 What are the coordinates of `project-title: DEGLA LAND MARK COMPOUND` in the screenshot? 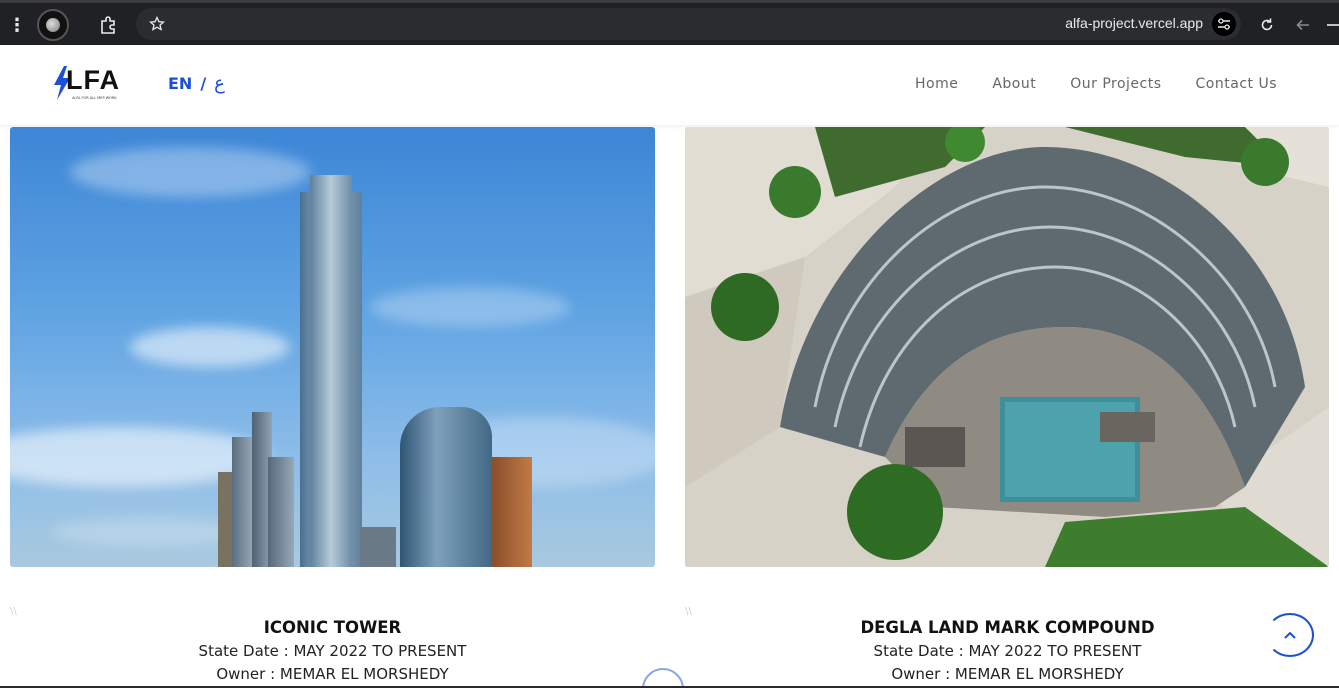 It's located at (1007, 627).